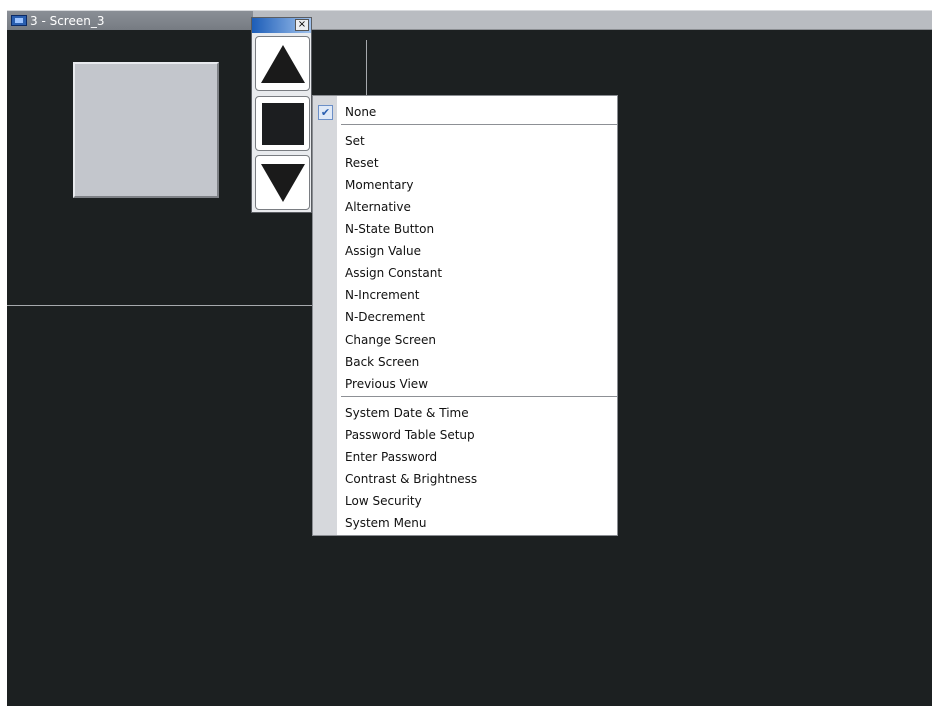 This screenshot has height=706, width=932. I want to click on screen-icon, so click(19, 20).